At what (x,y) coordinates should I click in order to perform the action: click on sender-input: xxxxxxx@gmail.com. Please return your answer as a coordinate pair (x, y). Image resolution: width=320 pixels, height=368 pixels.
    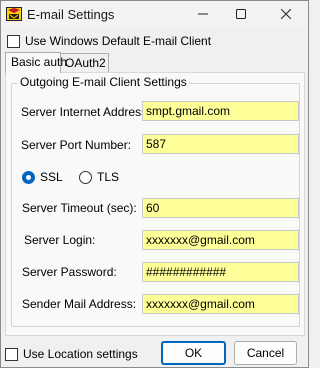
    Looking at the image, I should click on (220, 304).